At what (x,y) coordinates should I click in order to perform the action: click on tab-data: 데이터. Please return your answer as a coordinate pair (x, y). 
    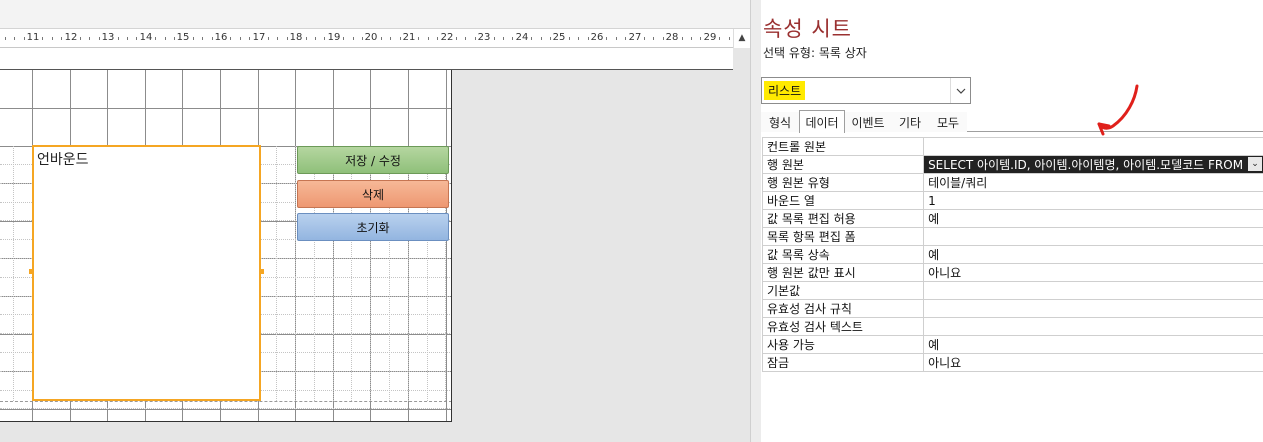
    Looking at the image, I should click on (822, 121).